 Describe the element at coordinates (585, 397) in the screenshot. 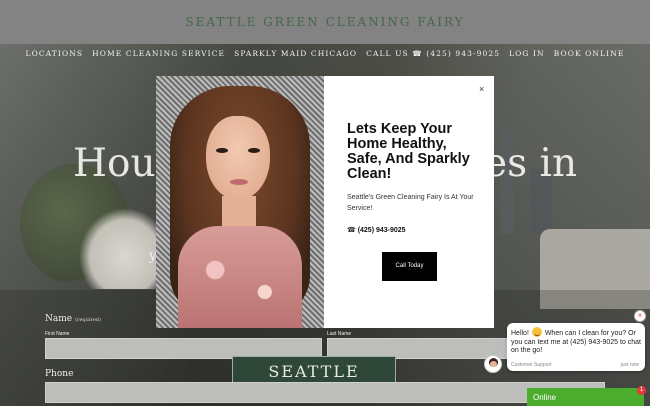

I see `chat-online-bar: Online` at that location.